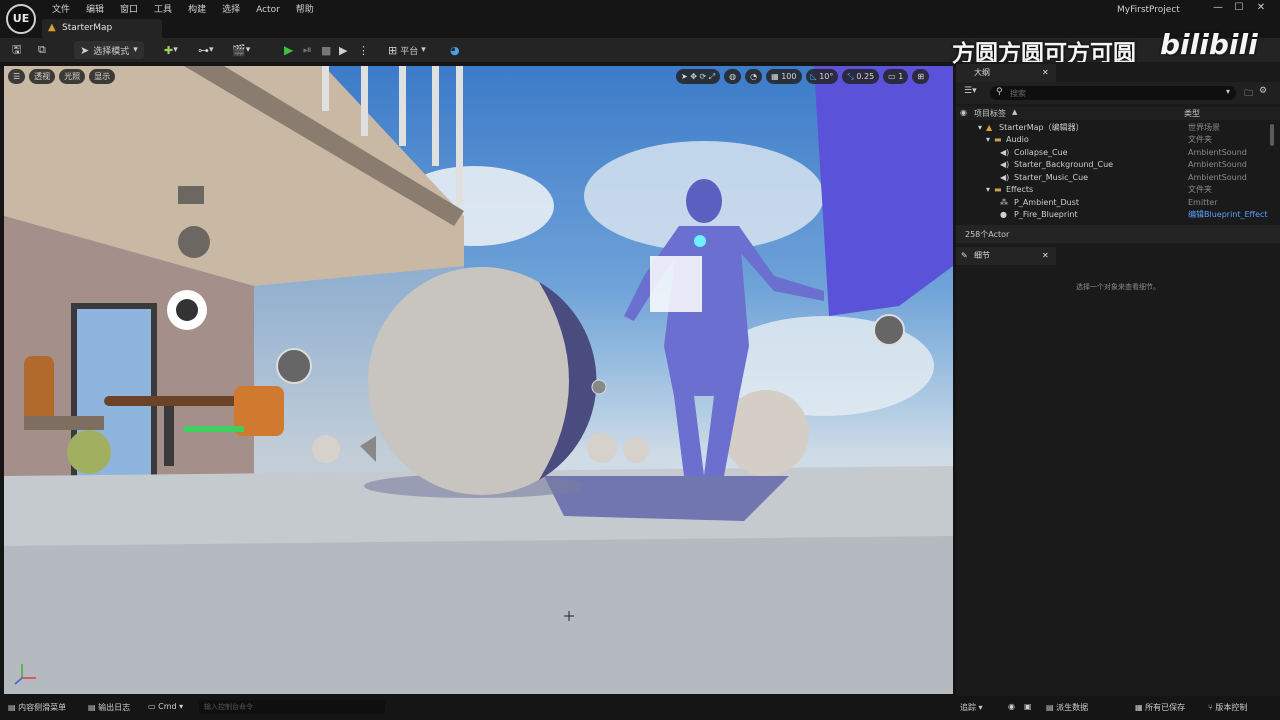 The image size is (1280, 720). I want to click on source-control-button: ⑂ 版本控制, so click(1227, 707).